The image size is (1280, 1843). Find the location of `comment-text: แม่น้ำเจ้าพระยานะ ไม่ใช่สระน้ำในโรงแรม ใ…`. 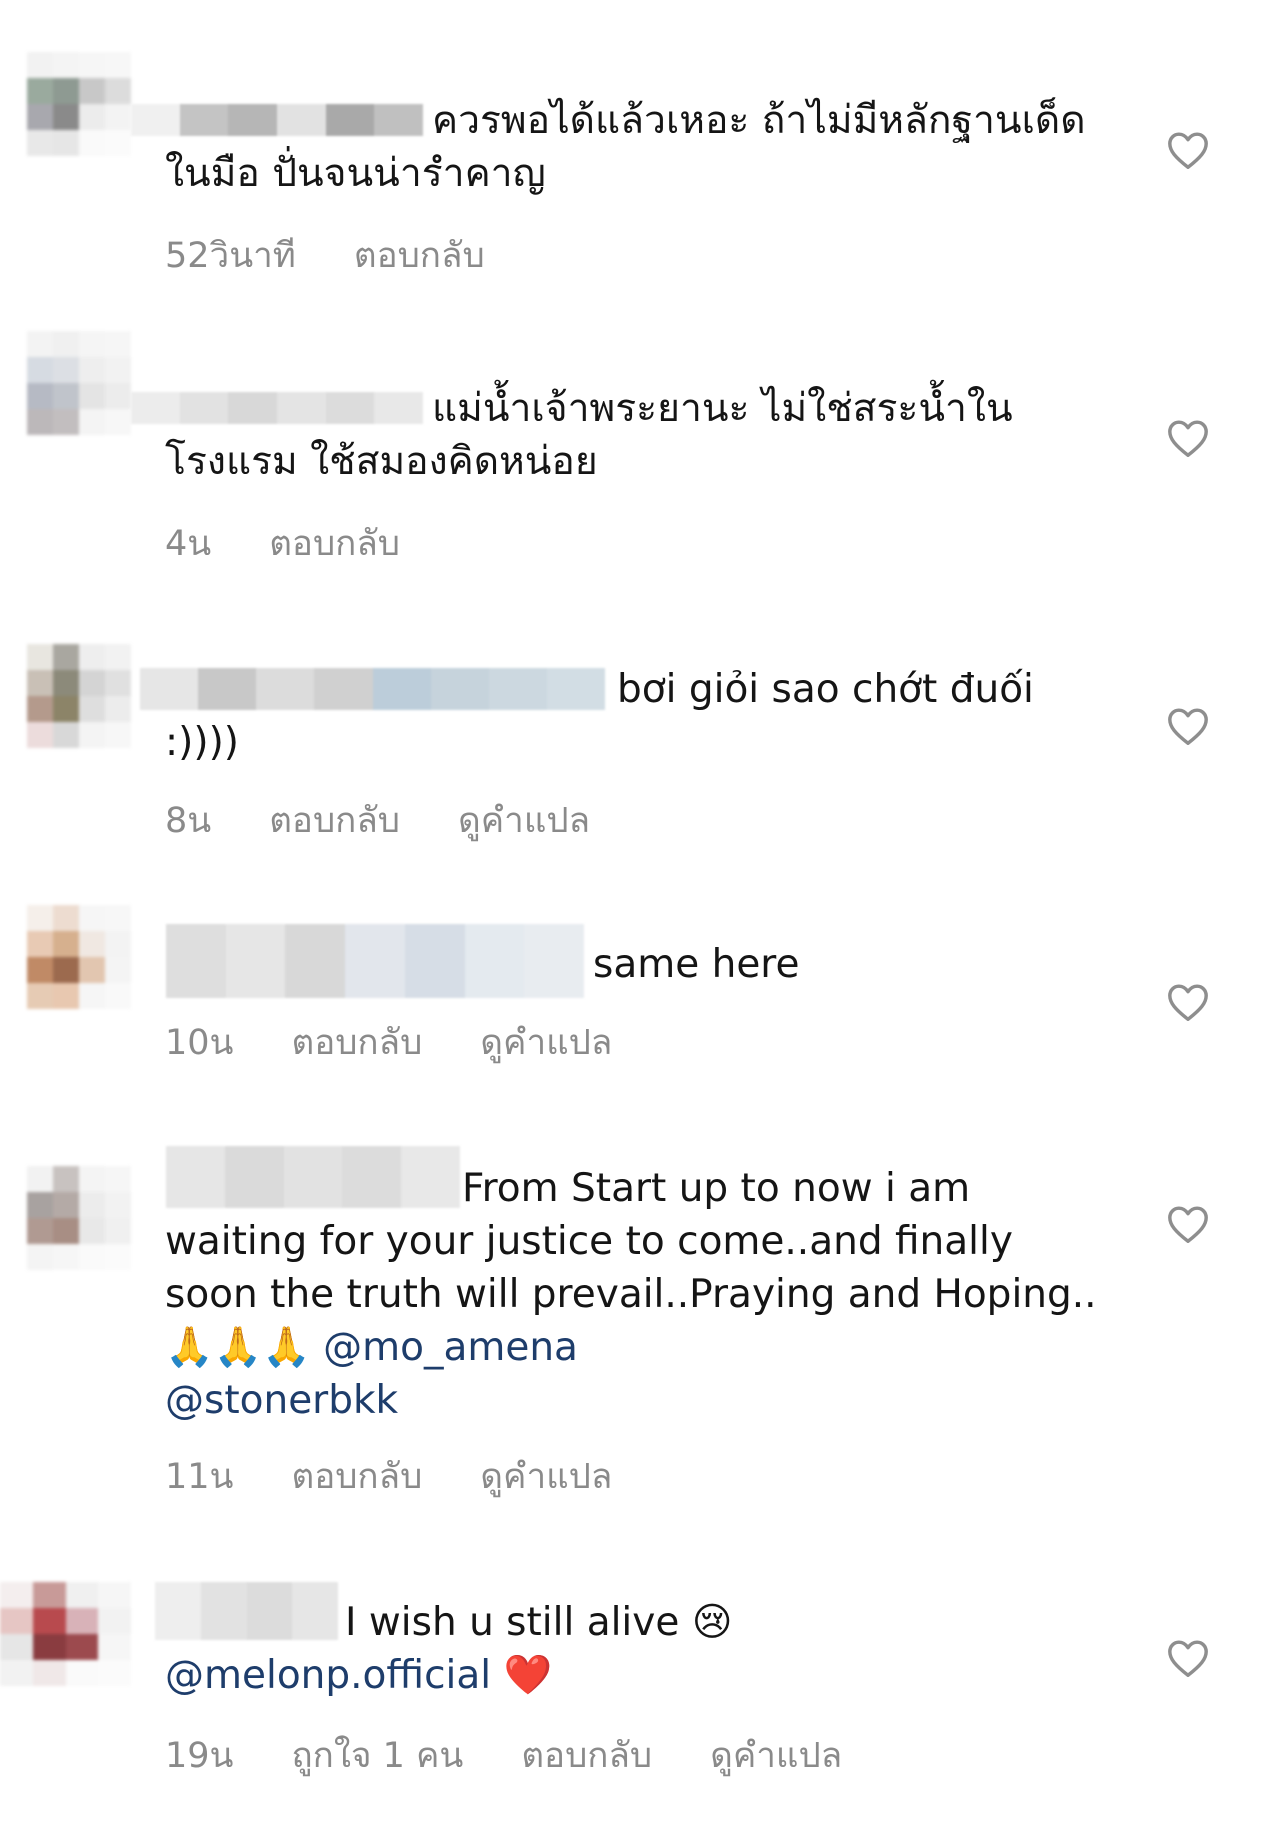

comment-text: แม่น้ำเจ้าพระยานะ ไม่ใช่สระน้ำในโรงแรม ใ… is located at coordinates (589, 435).